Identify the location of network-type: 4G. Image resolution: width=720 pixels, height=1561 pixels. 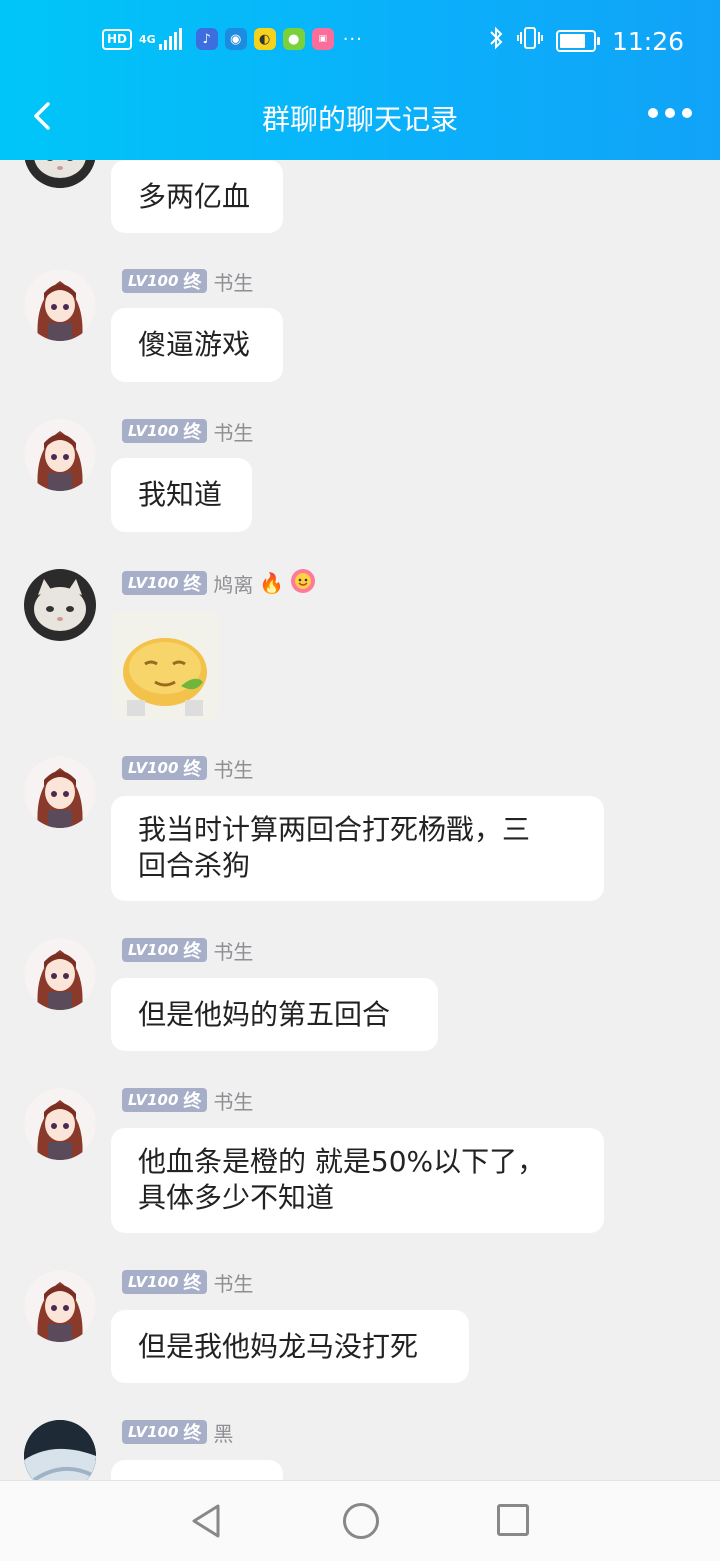
(147, 39).